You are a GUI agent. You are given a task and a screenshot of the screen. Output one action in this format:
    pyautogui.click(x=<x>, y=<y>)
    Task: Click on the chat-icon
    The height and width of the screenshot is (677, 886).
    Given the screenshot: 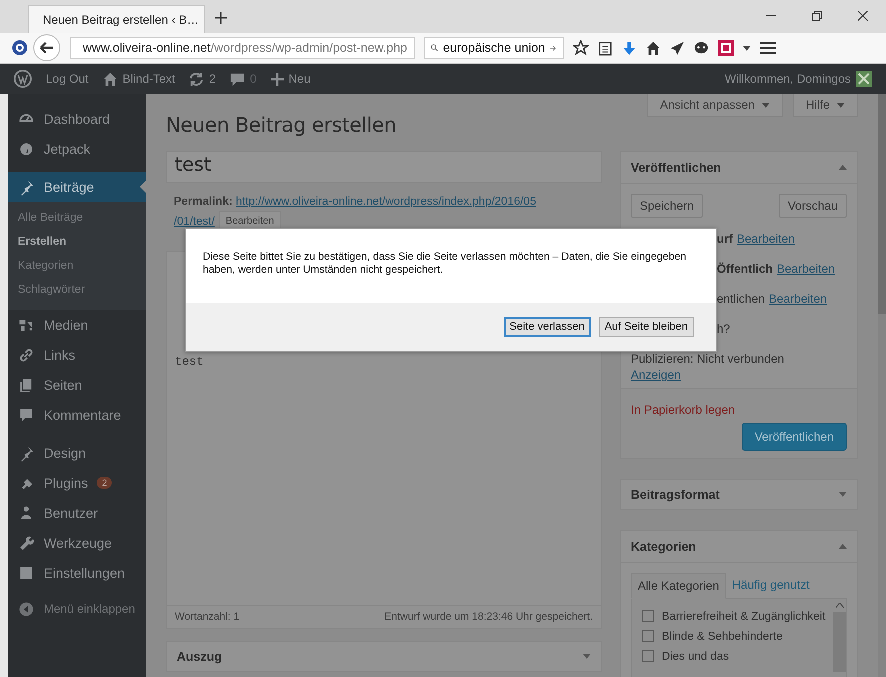 What is the action you would take?
    pyautogui.click(x=701, y=48)
    